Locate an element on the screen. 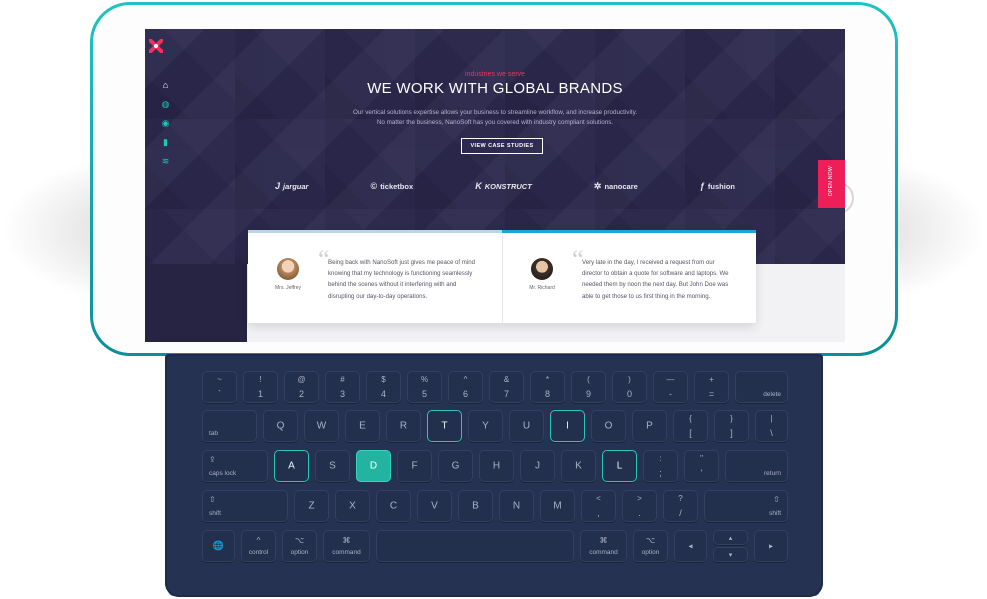 The width and height of the screenshot is (987, 599). key-a: A is located at coordinates (291, 466).